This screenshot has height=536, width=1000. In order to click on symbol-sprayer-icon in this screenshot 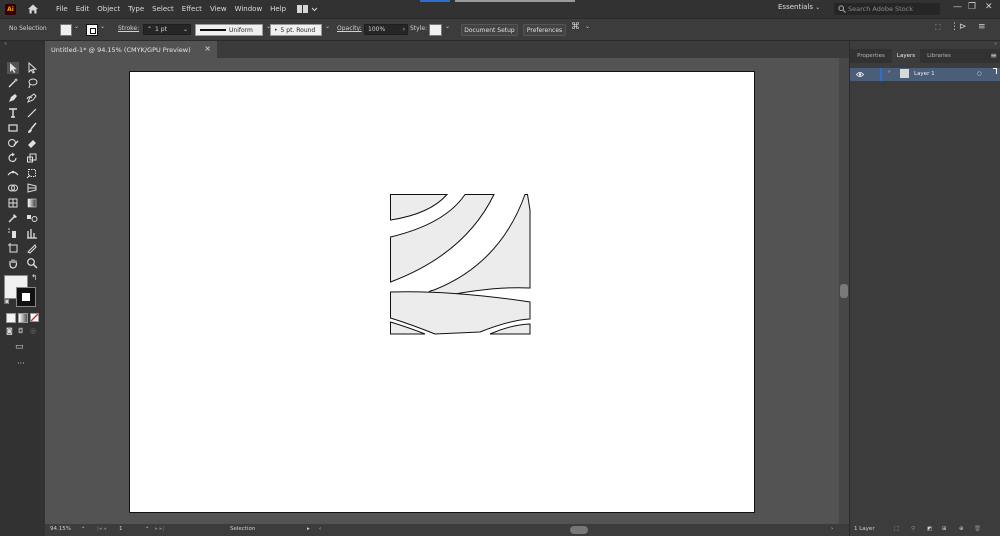, I will do `click(13, 233)`.